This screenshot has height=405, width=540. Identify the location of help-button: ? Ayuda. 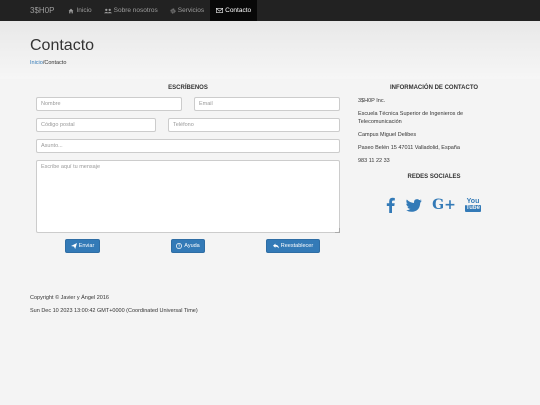
(188, 246).